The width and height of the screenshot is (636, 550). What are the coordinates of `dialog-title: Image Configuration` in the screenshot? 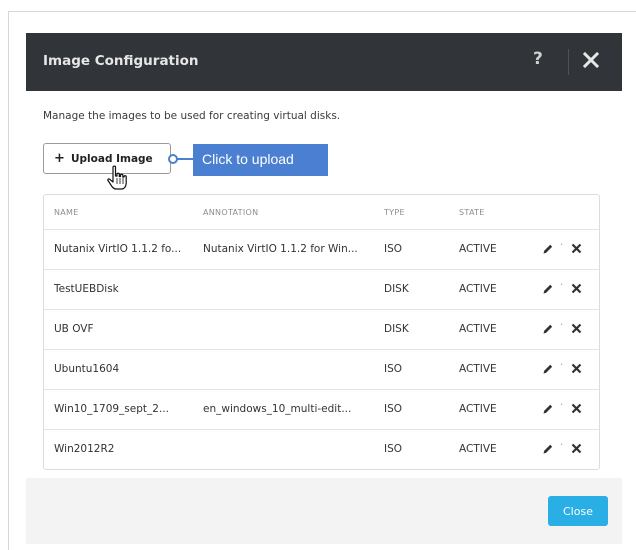 It's located at (121, 61).